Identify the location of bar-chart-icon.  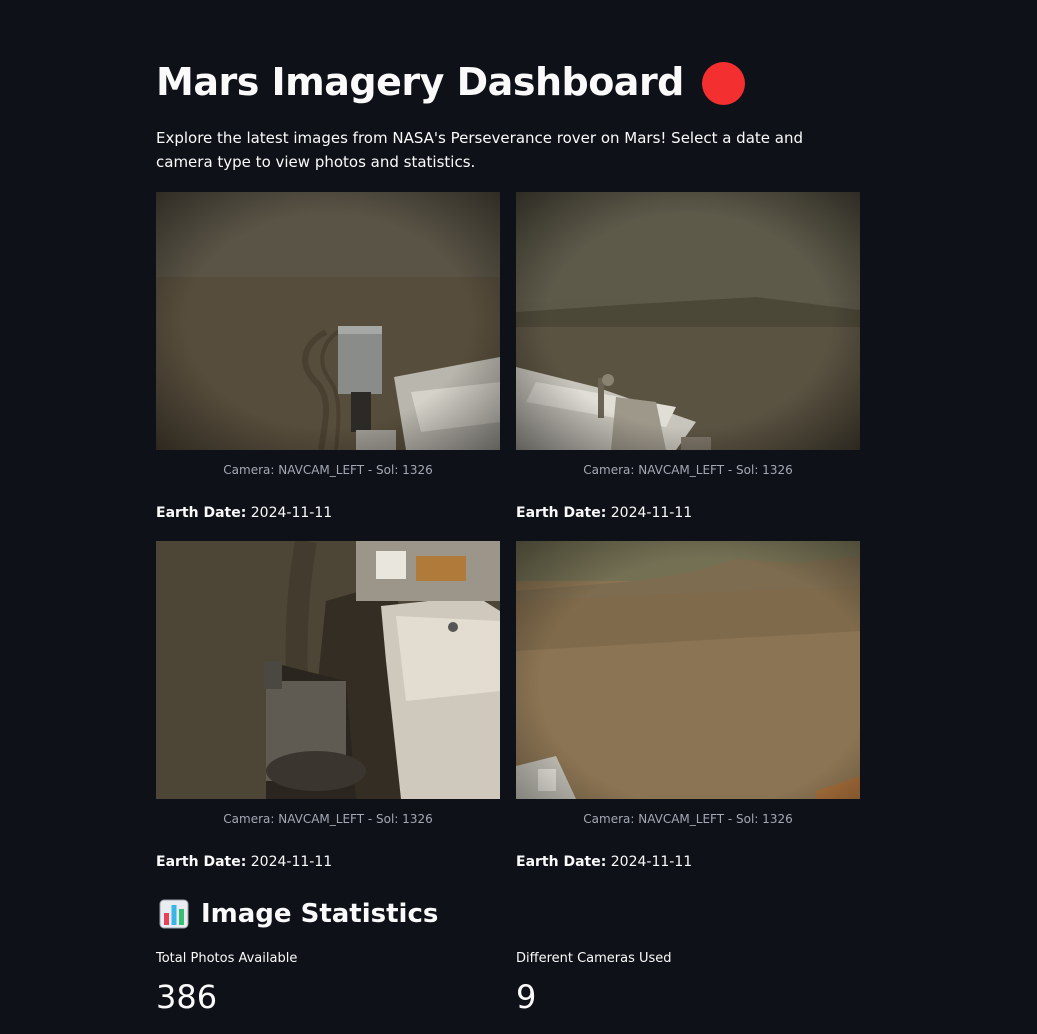
(174, 914).